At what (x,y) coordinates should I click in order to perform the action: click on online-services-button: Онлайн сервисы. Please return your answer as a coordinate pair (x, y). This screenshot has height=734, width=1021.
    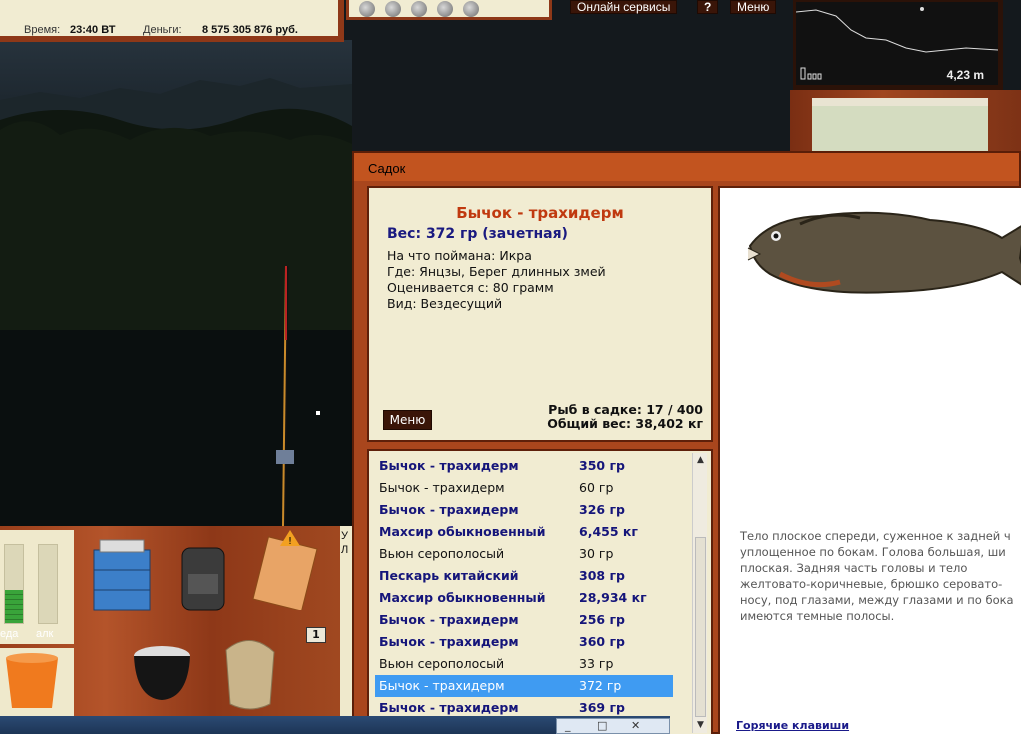
    Looking at the image, I should click on (624, 7).